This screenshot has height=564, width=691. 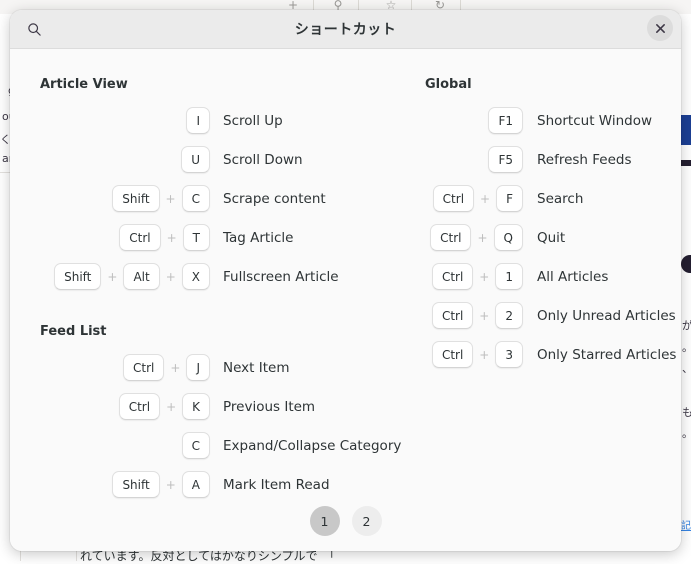 I want to click on background-text-fragment: も, so click(x=686, y=412).